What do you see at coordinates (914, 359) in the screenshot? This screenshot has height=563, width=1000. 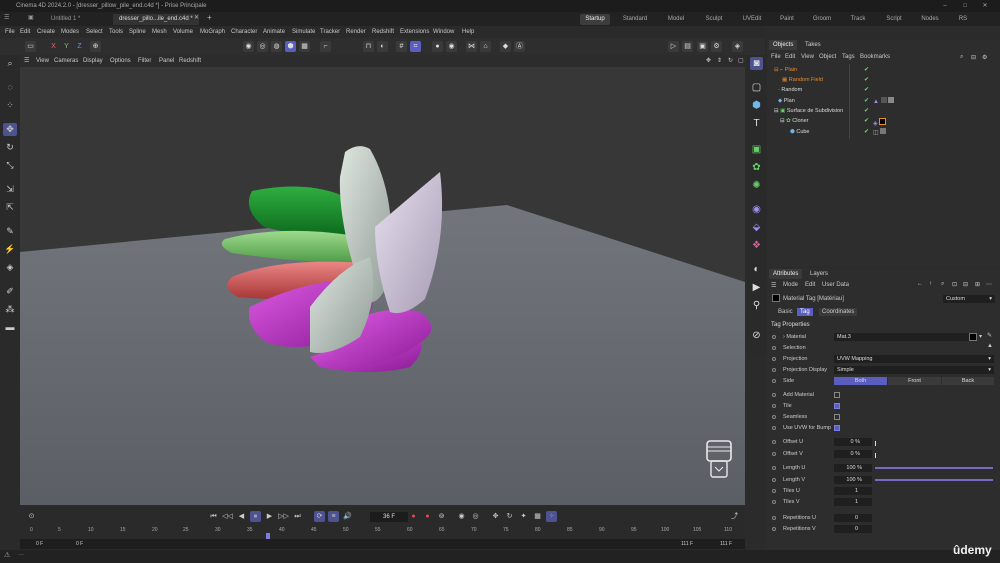 I see `projection-dropdown: UVW Mapping ▾` at bounding box center [914, 359].